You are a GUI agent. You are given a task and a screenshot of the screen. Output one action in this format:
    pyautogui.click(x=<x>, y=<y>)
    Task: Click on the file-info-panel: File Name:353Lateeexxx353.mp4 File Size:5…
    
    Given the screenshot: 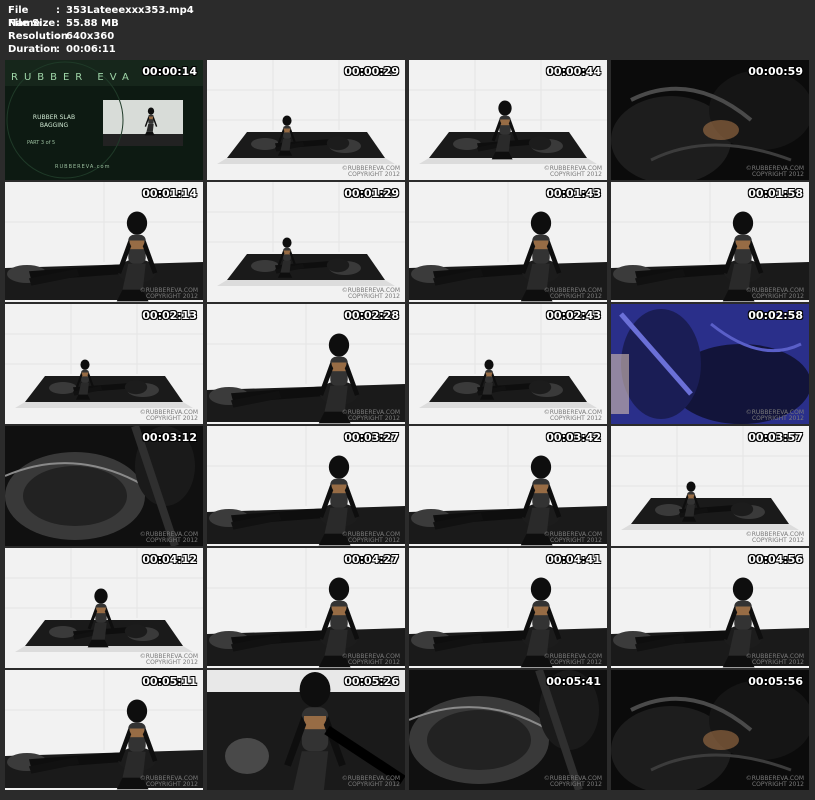 What is the action you would take?
    pyautogui.click(x=101, y=30)
    